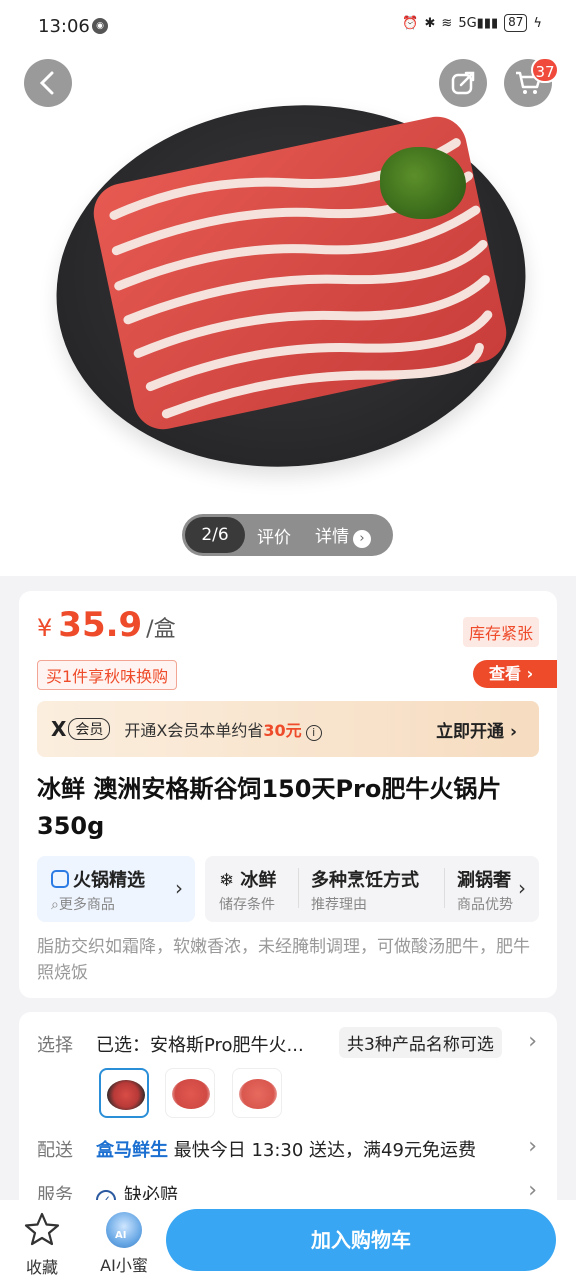  Describe the element at coordinates (83, 905) in the screenshot. I see `feature-hotpot-sub: ⌕更多商品` at that location.